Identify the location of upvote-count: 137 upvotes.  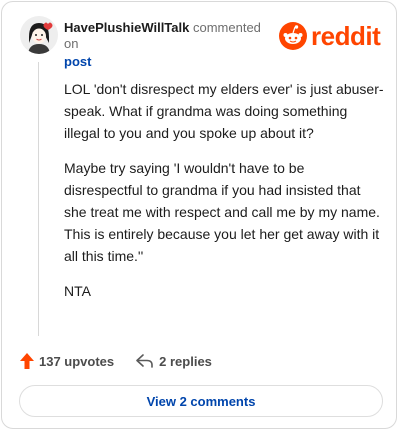
(77, 361).